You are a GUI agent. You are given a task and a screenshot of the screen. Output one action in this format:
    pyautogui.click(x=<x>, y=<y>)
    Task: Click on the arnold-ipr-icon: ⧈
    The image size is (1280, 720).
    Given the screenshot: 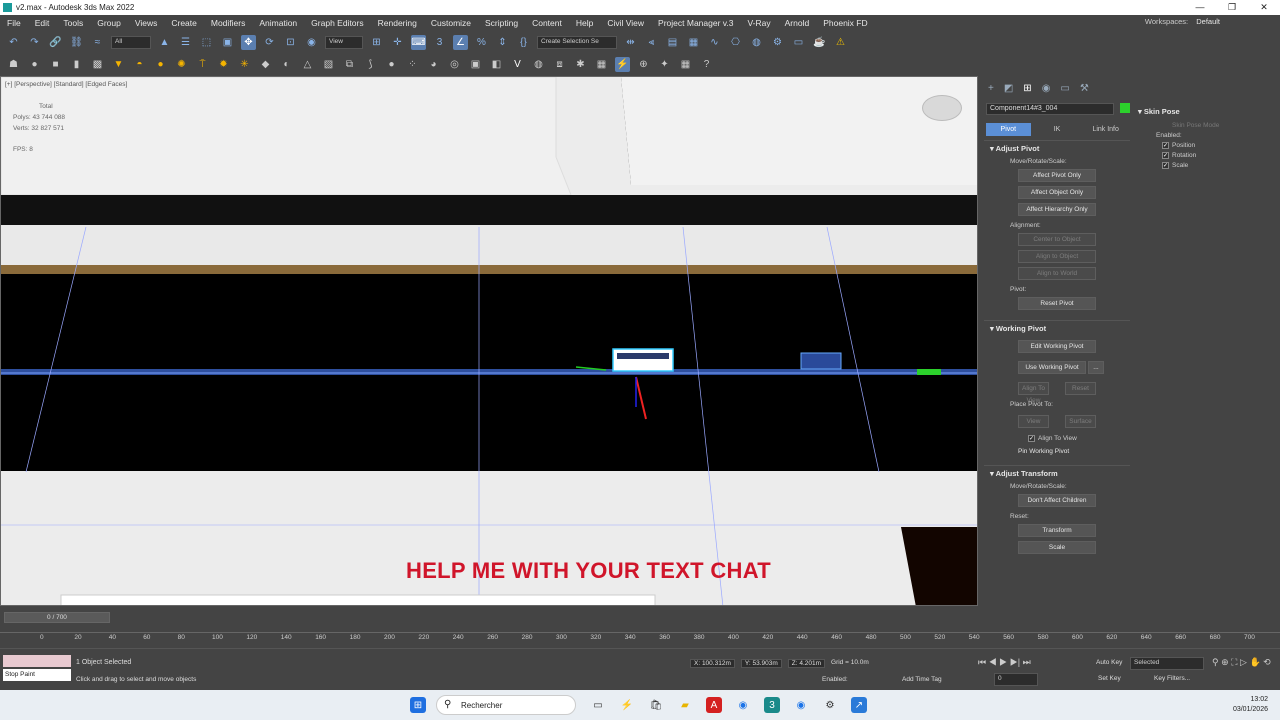 What is the action you would take?
    pyautogui.click(x=559, y=64)
    